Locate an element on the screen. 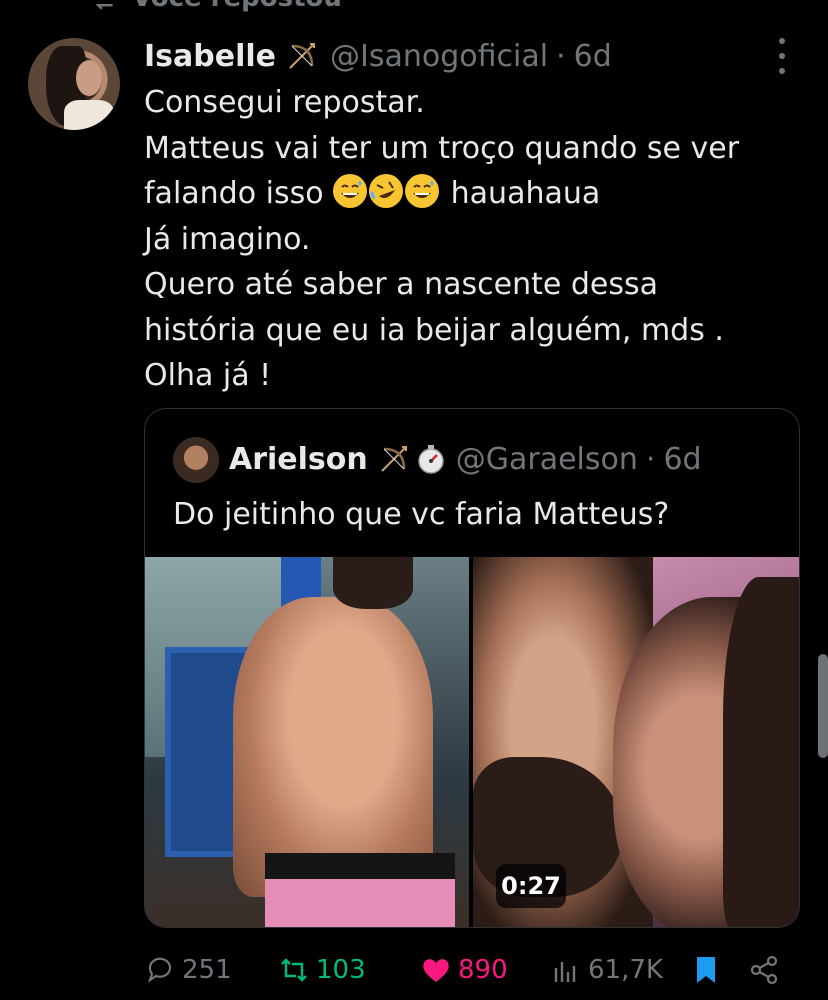  quoted-tweet-text: Do jeitinho que vc faria Matteus? is located at coordinates (421, 514).